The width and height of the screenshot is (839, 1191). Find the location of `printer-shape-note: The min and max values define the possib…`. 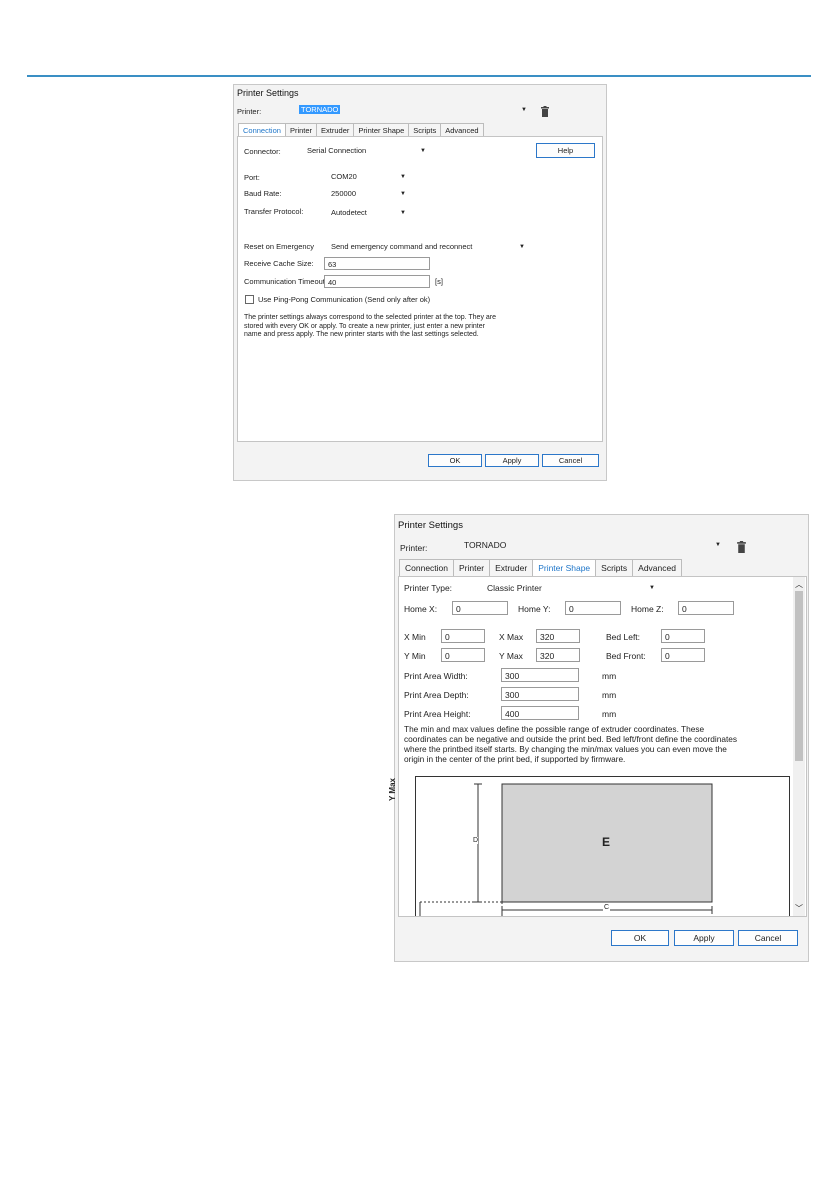

printer-shape-note: The min and max values define the possib… is located at coordinates (571, 744).